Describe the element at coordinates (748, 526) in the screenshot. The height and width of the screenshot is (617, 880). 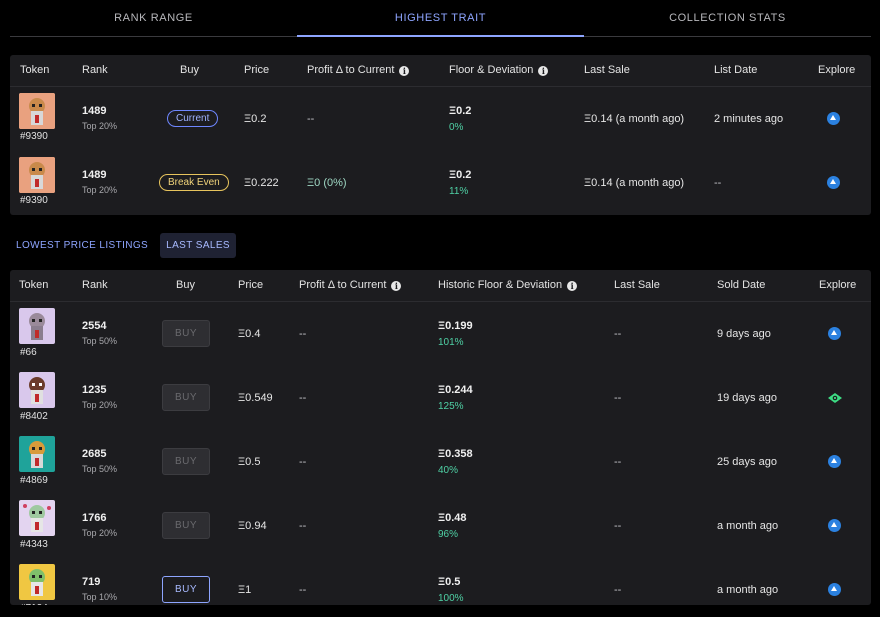
I see `sold-date-cell: a month ago` at that location.